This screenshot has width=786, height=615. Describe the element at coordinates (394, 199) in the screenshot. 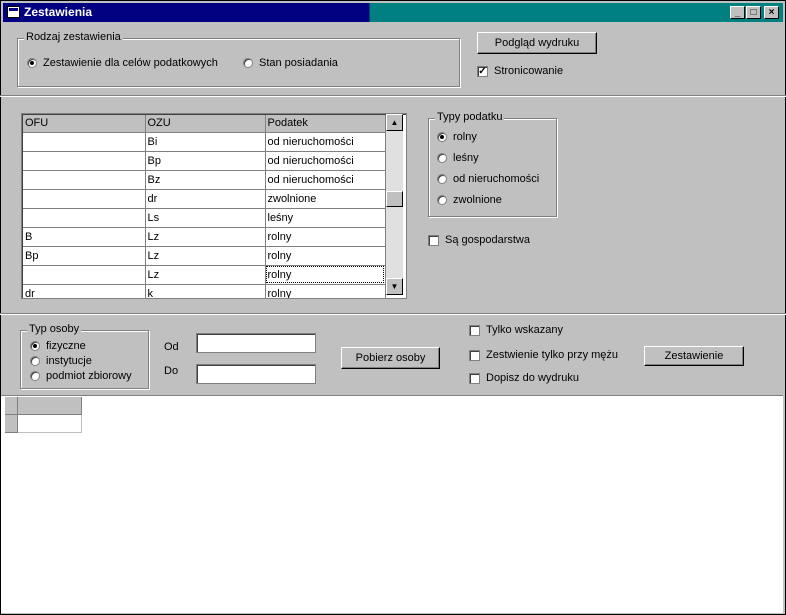

I see `scroll-thumb` at that location.